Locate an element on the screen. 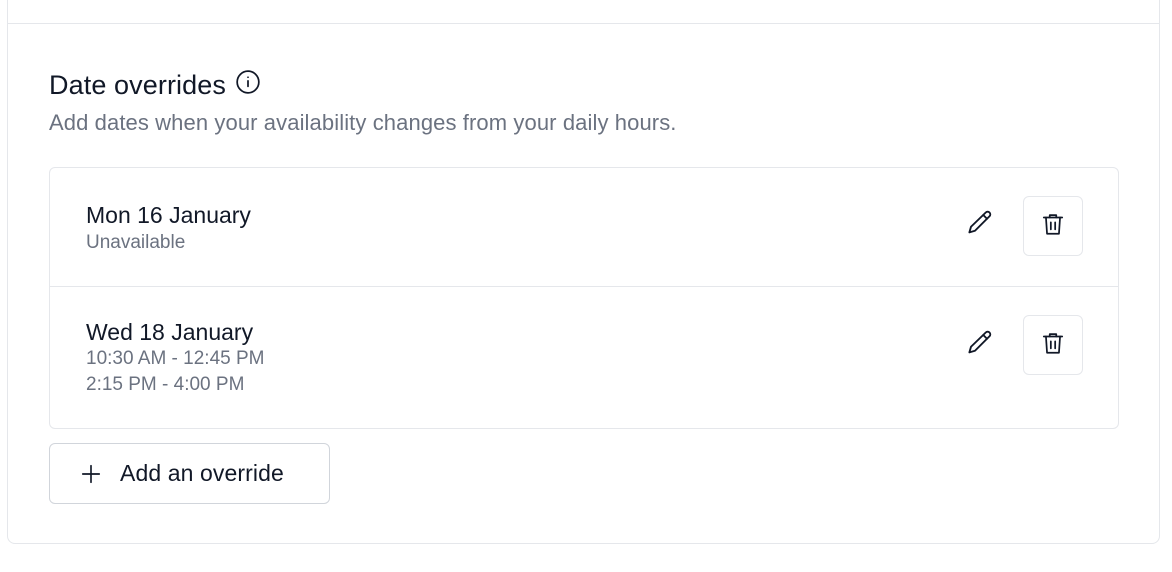 This screenshot has width=1172, height=572. plus-icon is located at coordinates (91, 474).